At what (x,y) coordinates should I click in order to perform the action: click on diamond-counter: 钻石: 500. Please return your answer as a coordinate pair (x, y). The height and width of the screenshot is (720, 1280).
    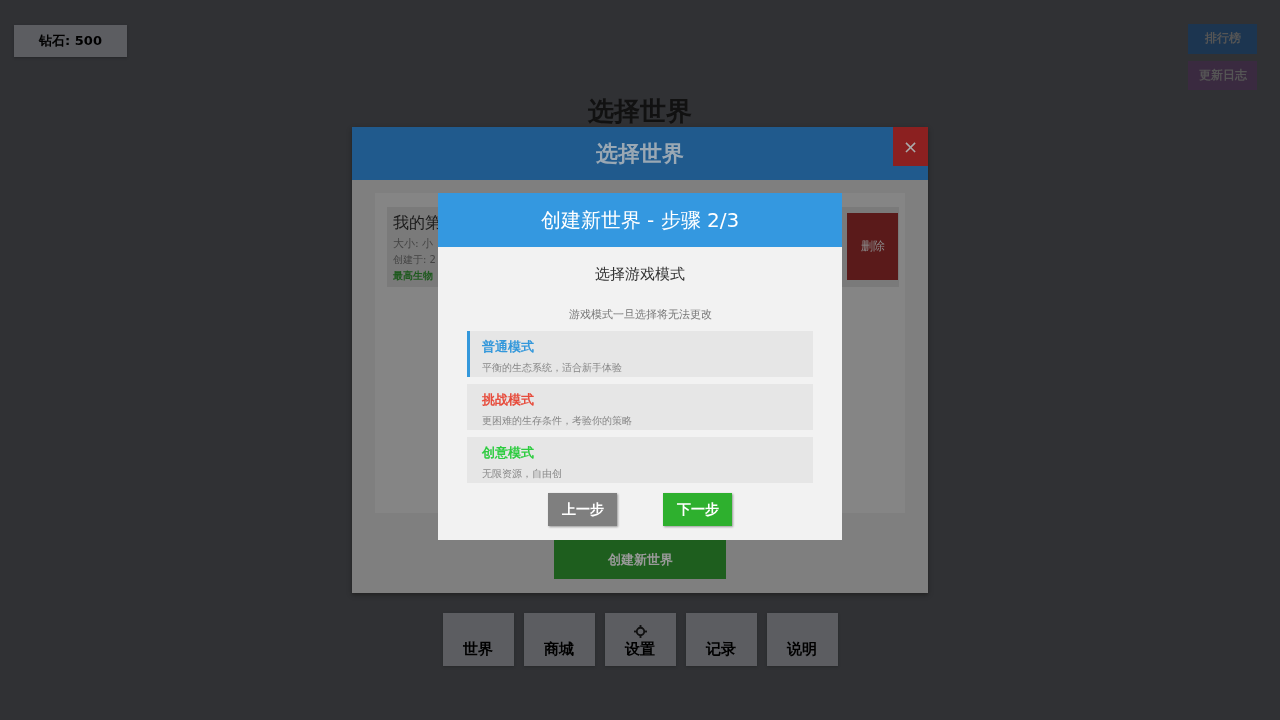
    Looking at the image, I should click on (70, 41).